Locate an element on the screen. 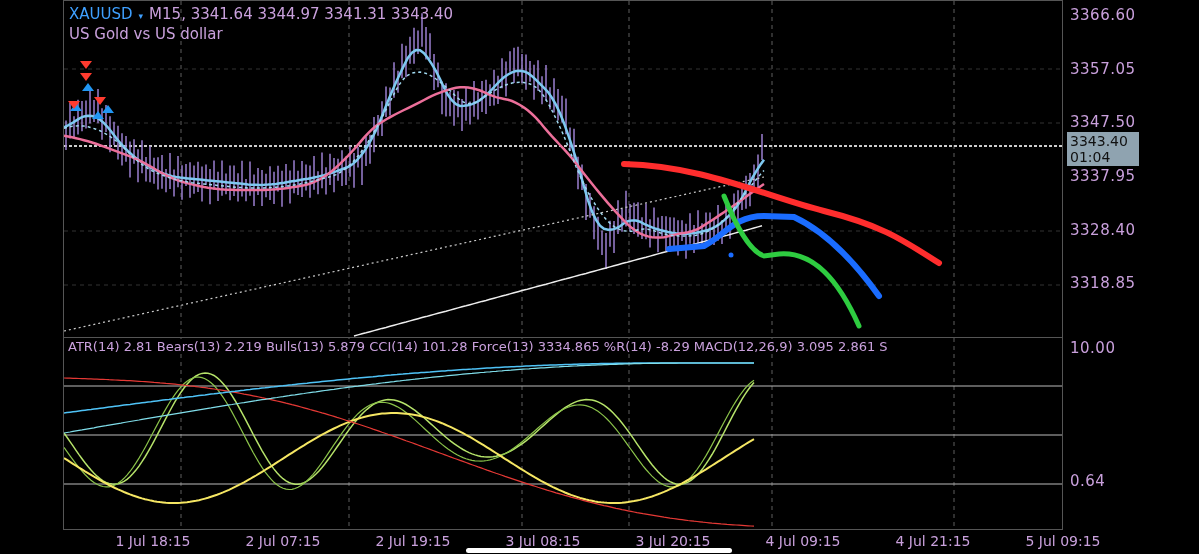  price-label: 3357.05 is located at coordinates (1103, 68).